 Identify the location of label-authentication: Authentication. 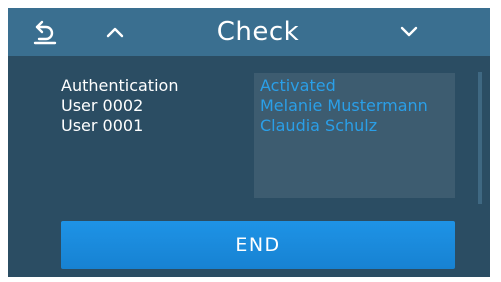
(120, 85).